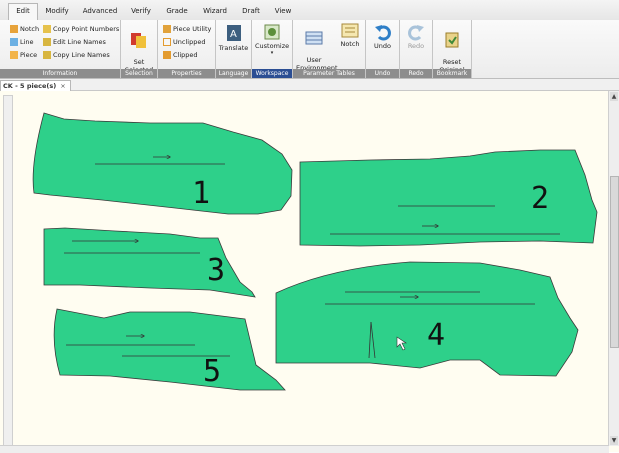  Describe the element at coordinates (29, 55) in the screenshot. I see `piece-label: Piece` at that location.